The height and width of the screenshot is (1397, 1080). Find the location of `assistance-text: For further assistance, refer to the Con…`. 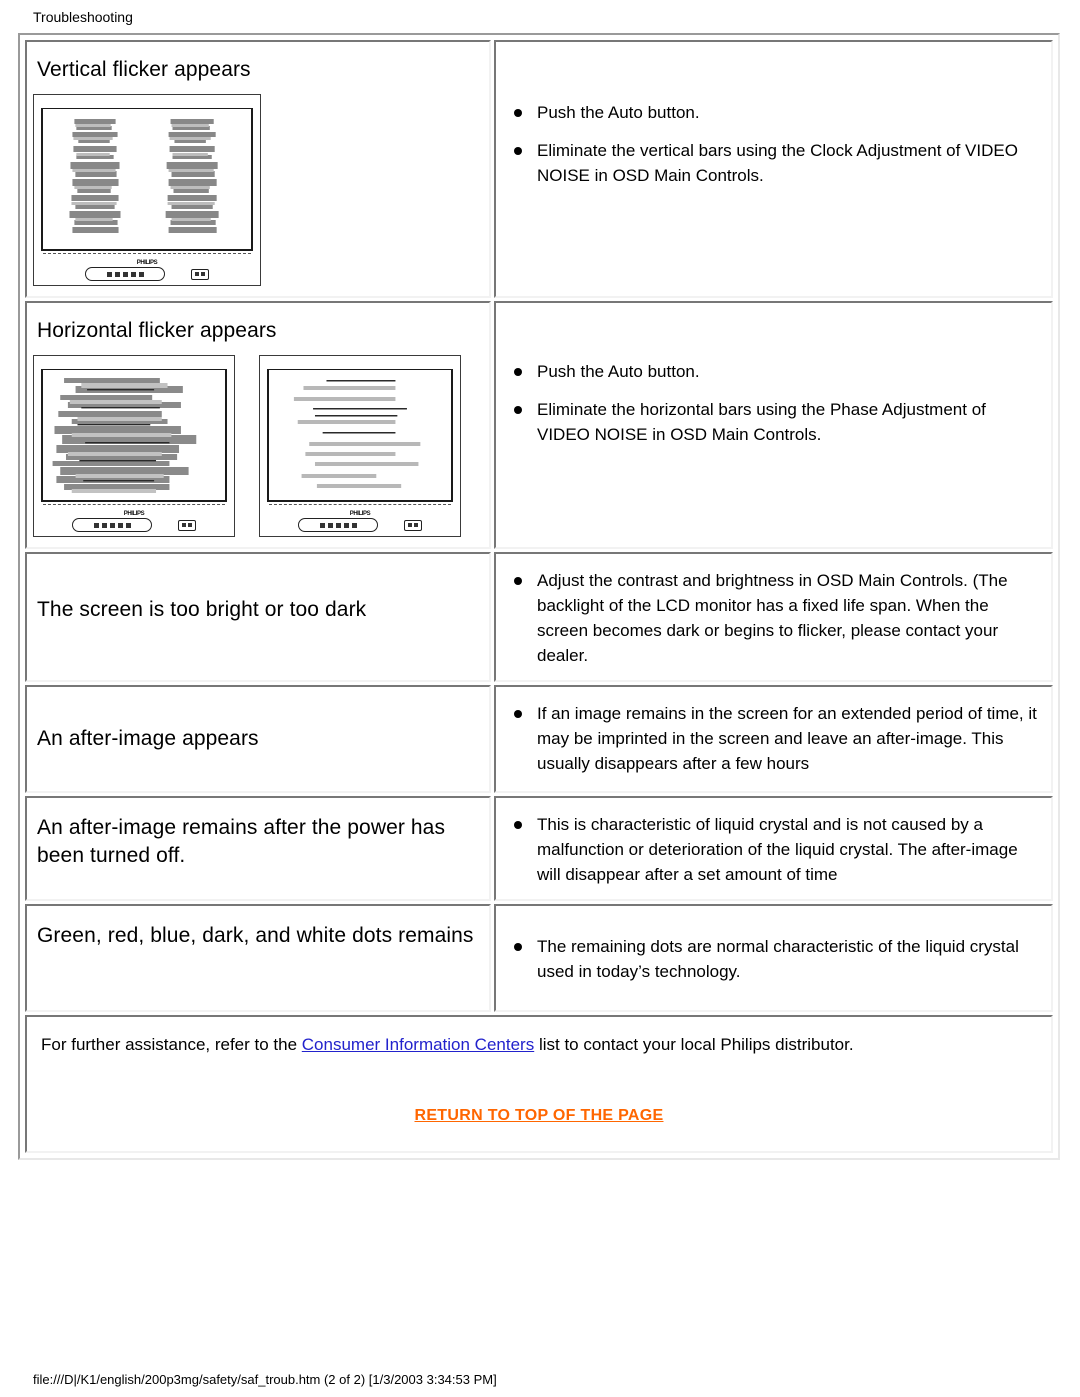

assistance-text: For further assistance, refer to the Con… is located at coordinates (539, 1044).